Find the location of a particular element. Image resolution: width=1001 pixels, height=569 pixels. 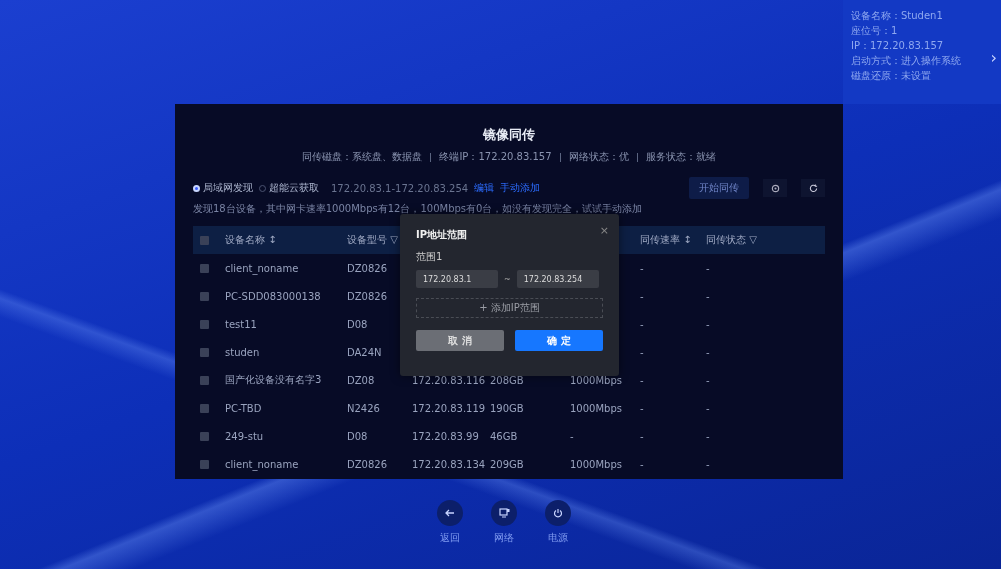

dock-label: 电源 is located at coordinates (558, 538).